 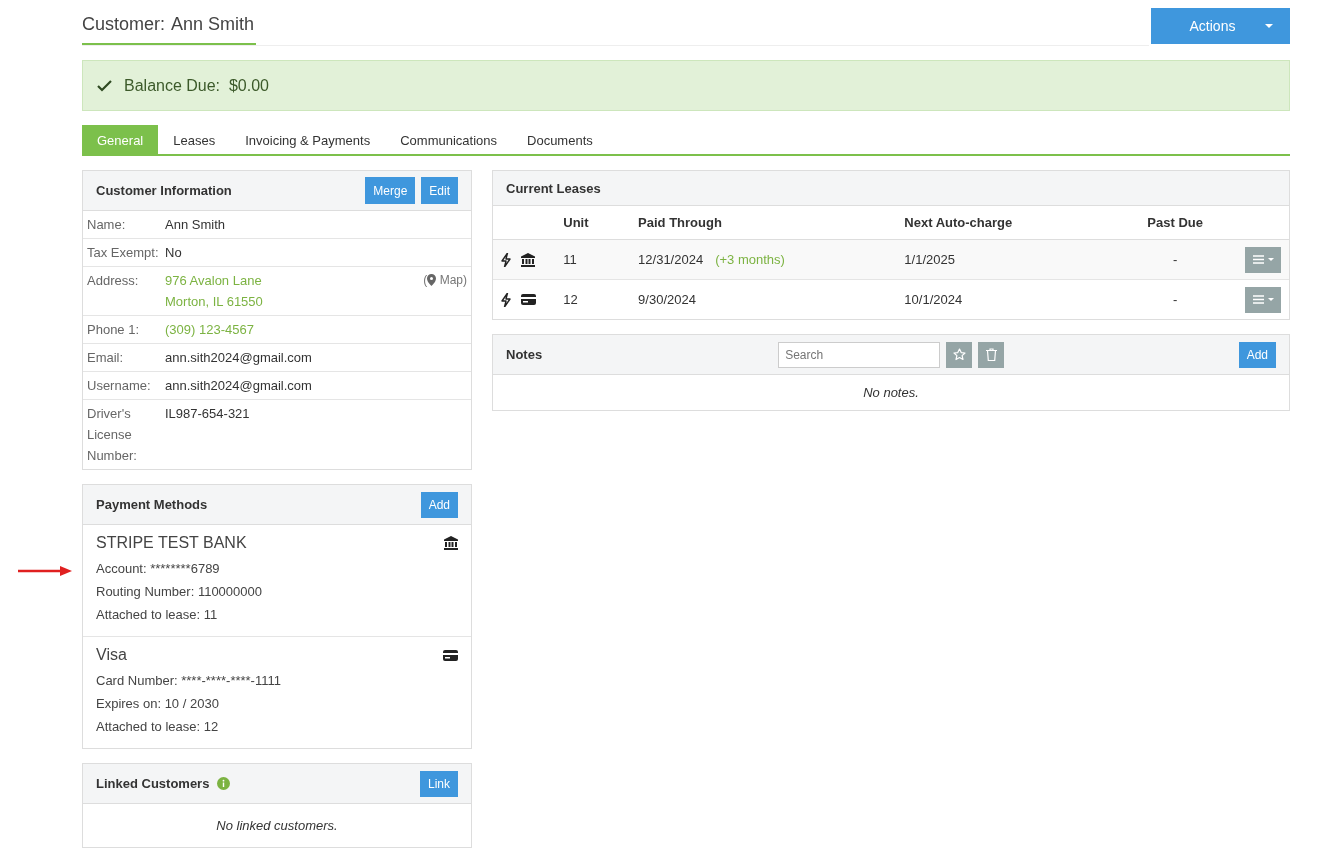 What do you see at coordinates (209, 329) in the screenshot?
I see `phone-link: (309) 123-4567` at bounding box center [209, 329].